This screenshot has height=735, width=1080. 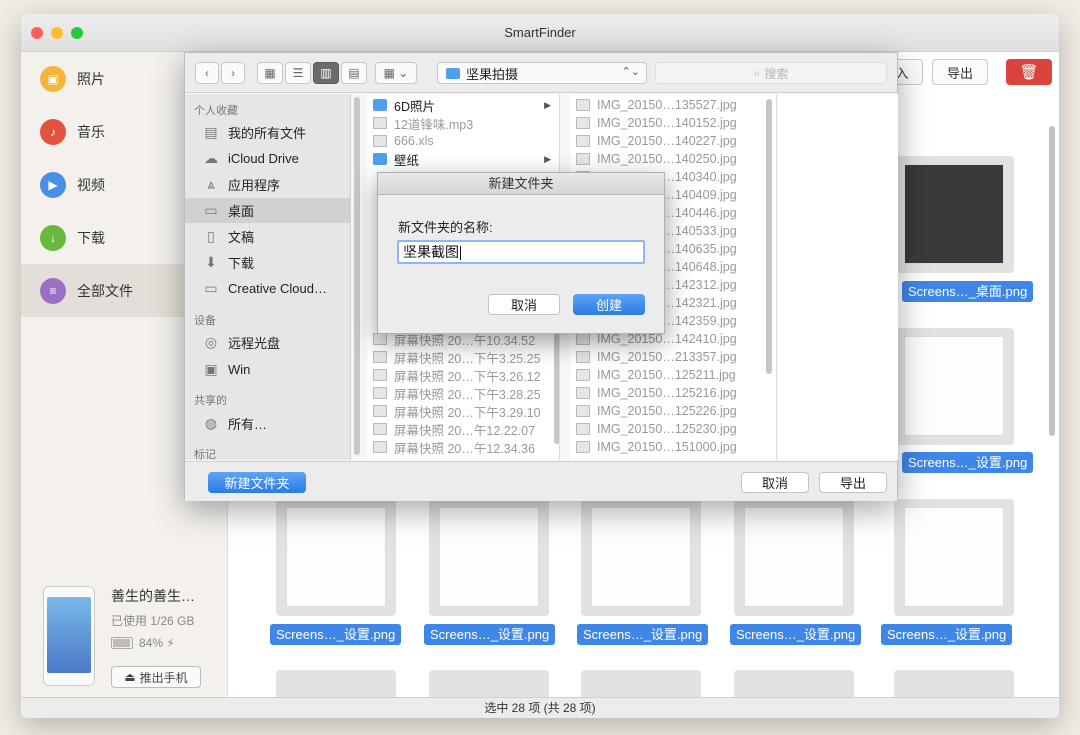 What do you see at coordinates (540, 707) in the screenshot?
I see `status-bar: 选中 28 项 (共 28 项)` at bounding box center [540, 707].